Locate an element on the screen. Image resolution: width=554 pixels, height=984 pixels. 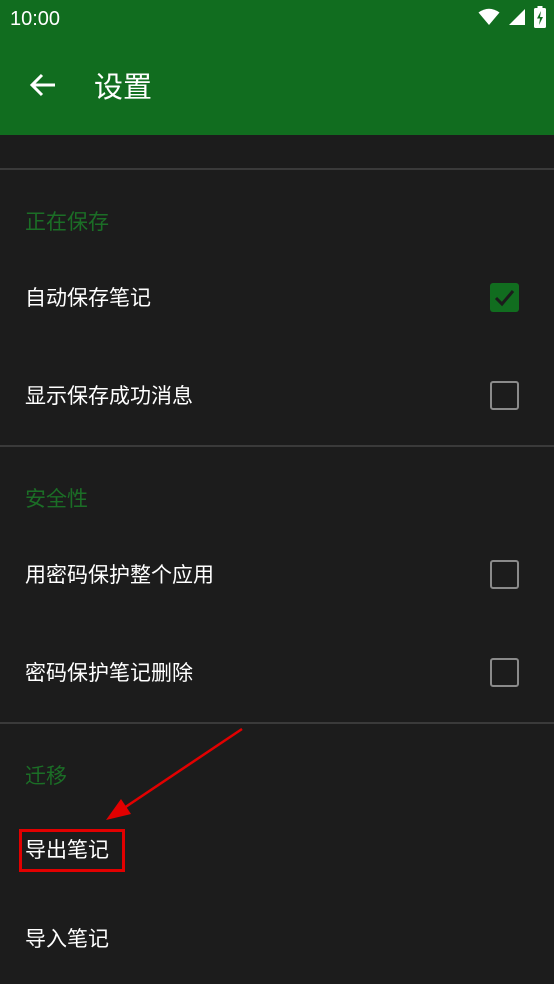
status-icons is located at coordinates (512, 19).